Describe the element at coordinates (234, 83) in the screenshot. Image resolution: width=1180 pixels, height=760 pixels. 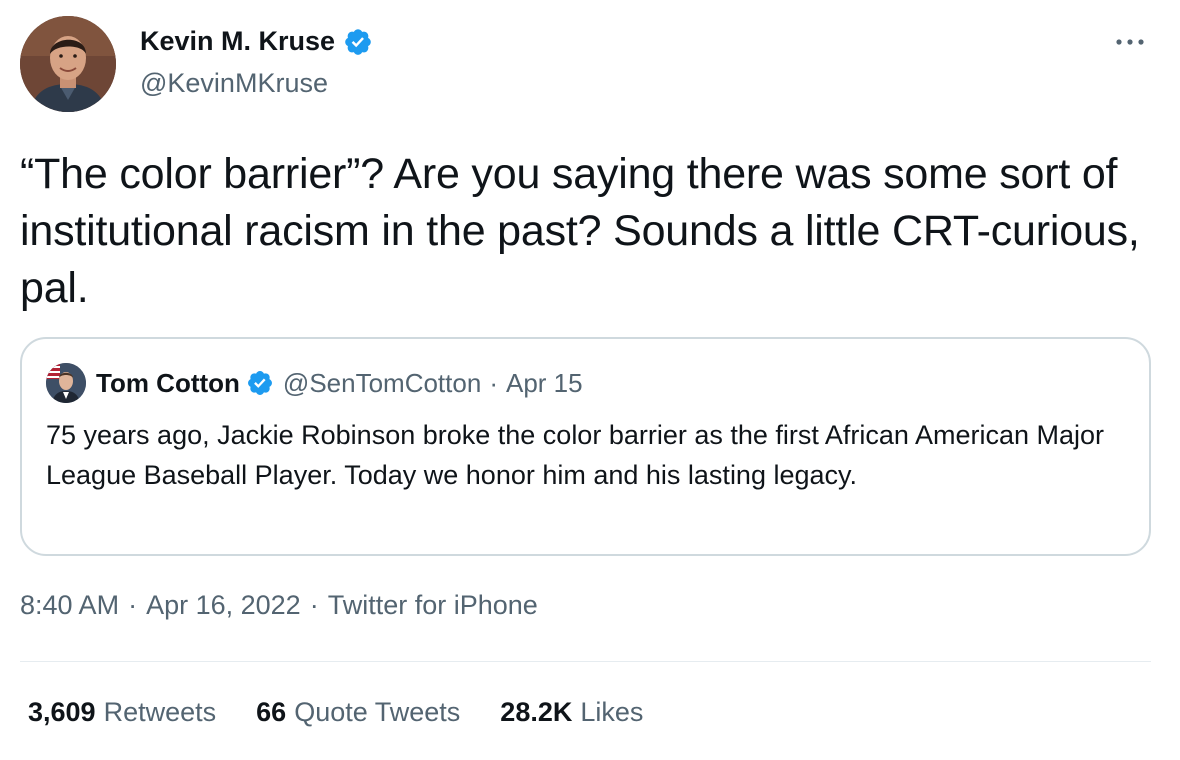
I see `author-handle: @KevinMKruse` at that location.